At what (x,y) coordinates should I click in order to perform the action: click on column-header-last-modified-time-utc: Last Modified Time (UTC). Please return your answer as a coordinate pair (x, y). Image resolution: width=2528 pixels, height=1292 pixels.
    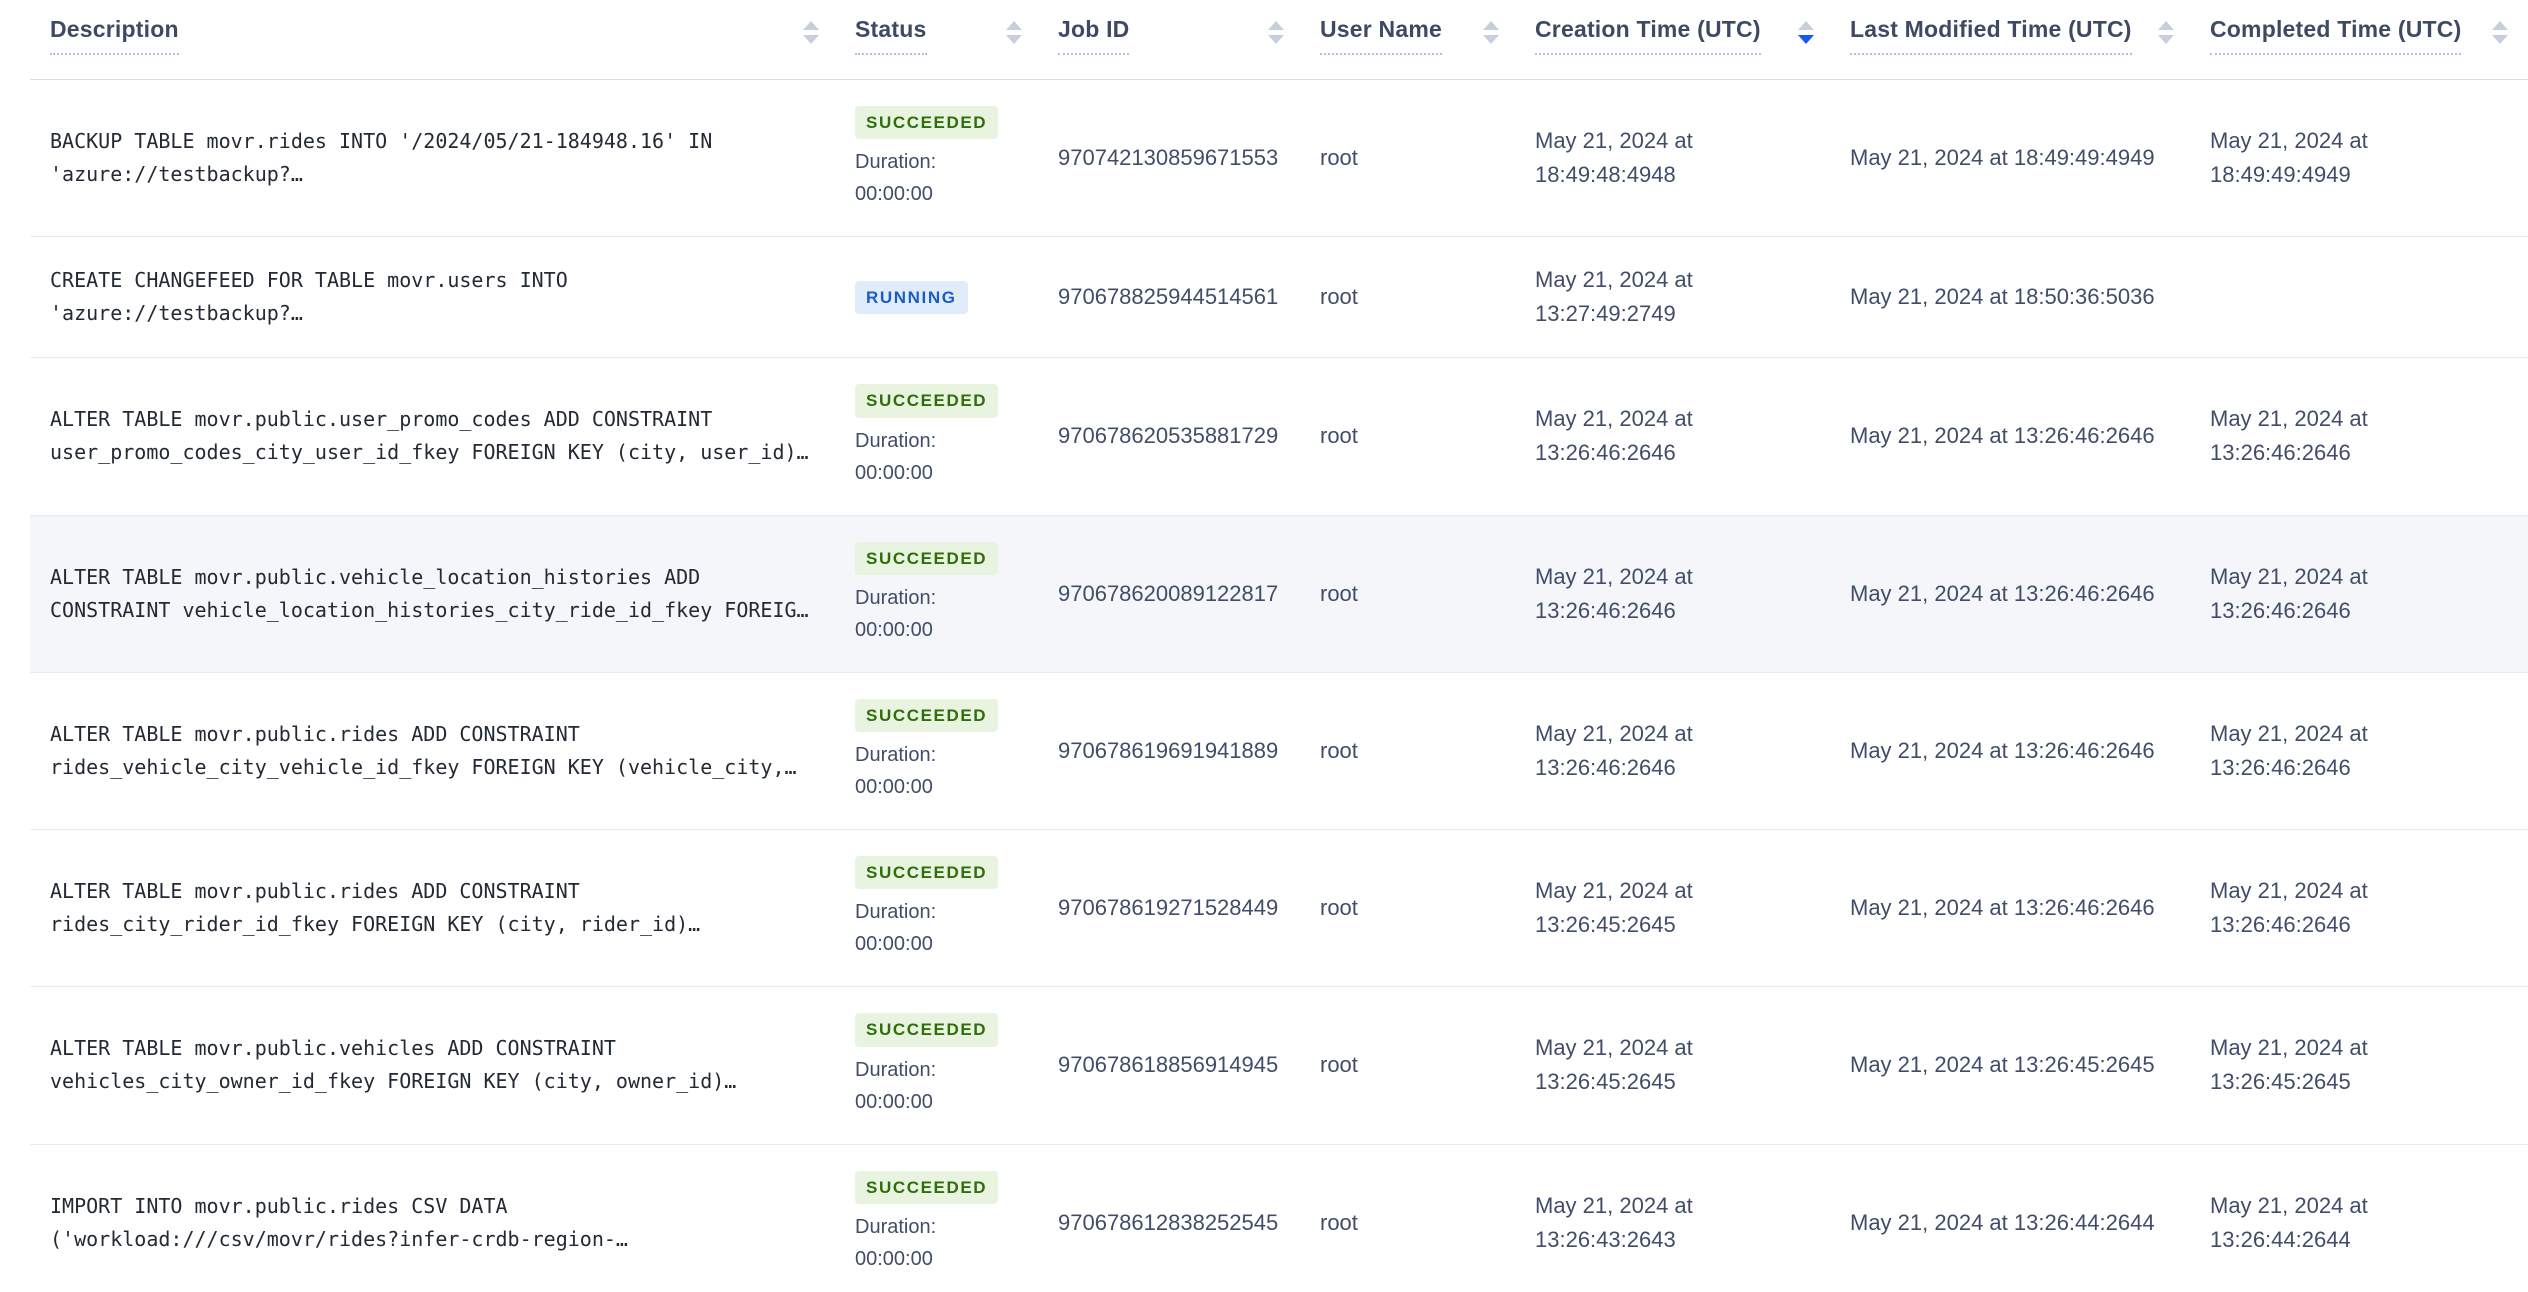
    Looking at the image, I should click on (2030, 35).